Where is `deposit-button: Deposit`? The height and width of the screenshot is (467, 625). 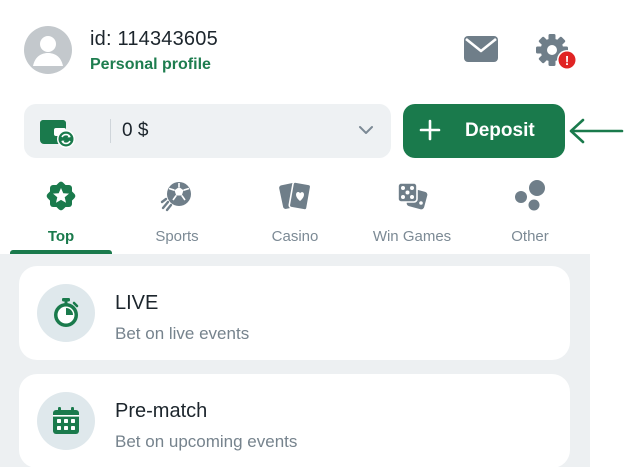 deposit-button: Deposit is located at coordinates (484, 131).